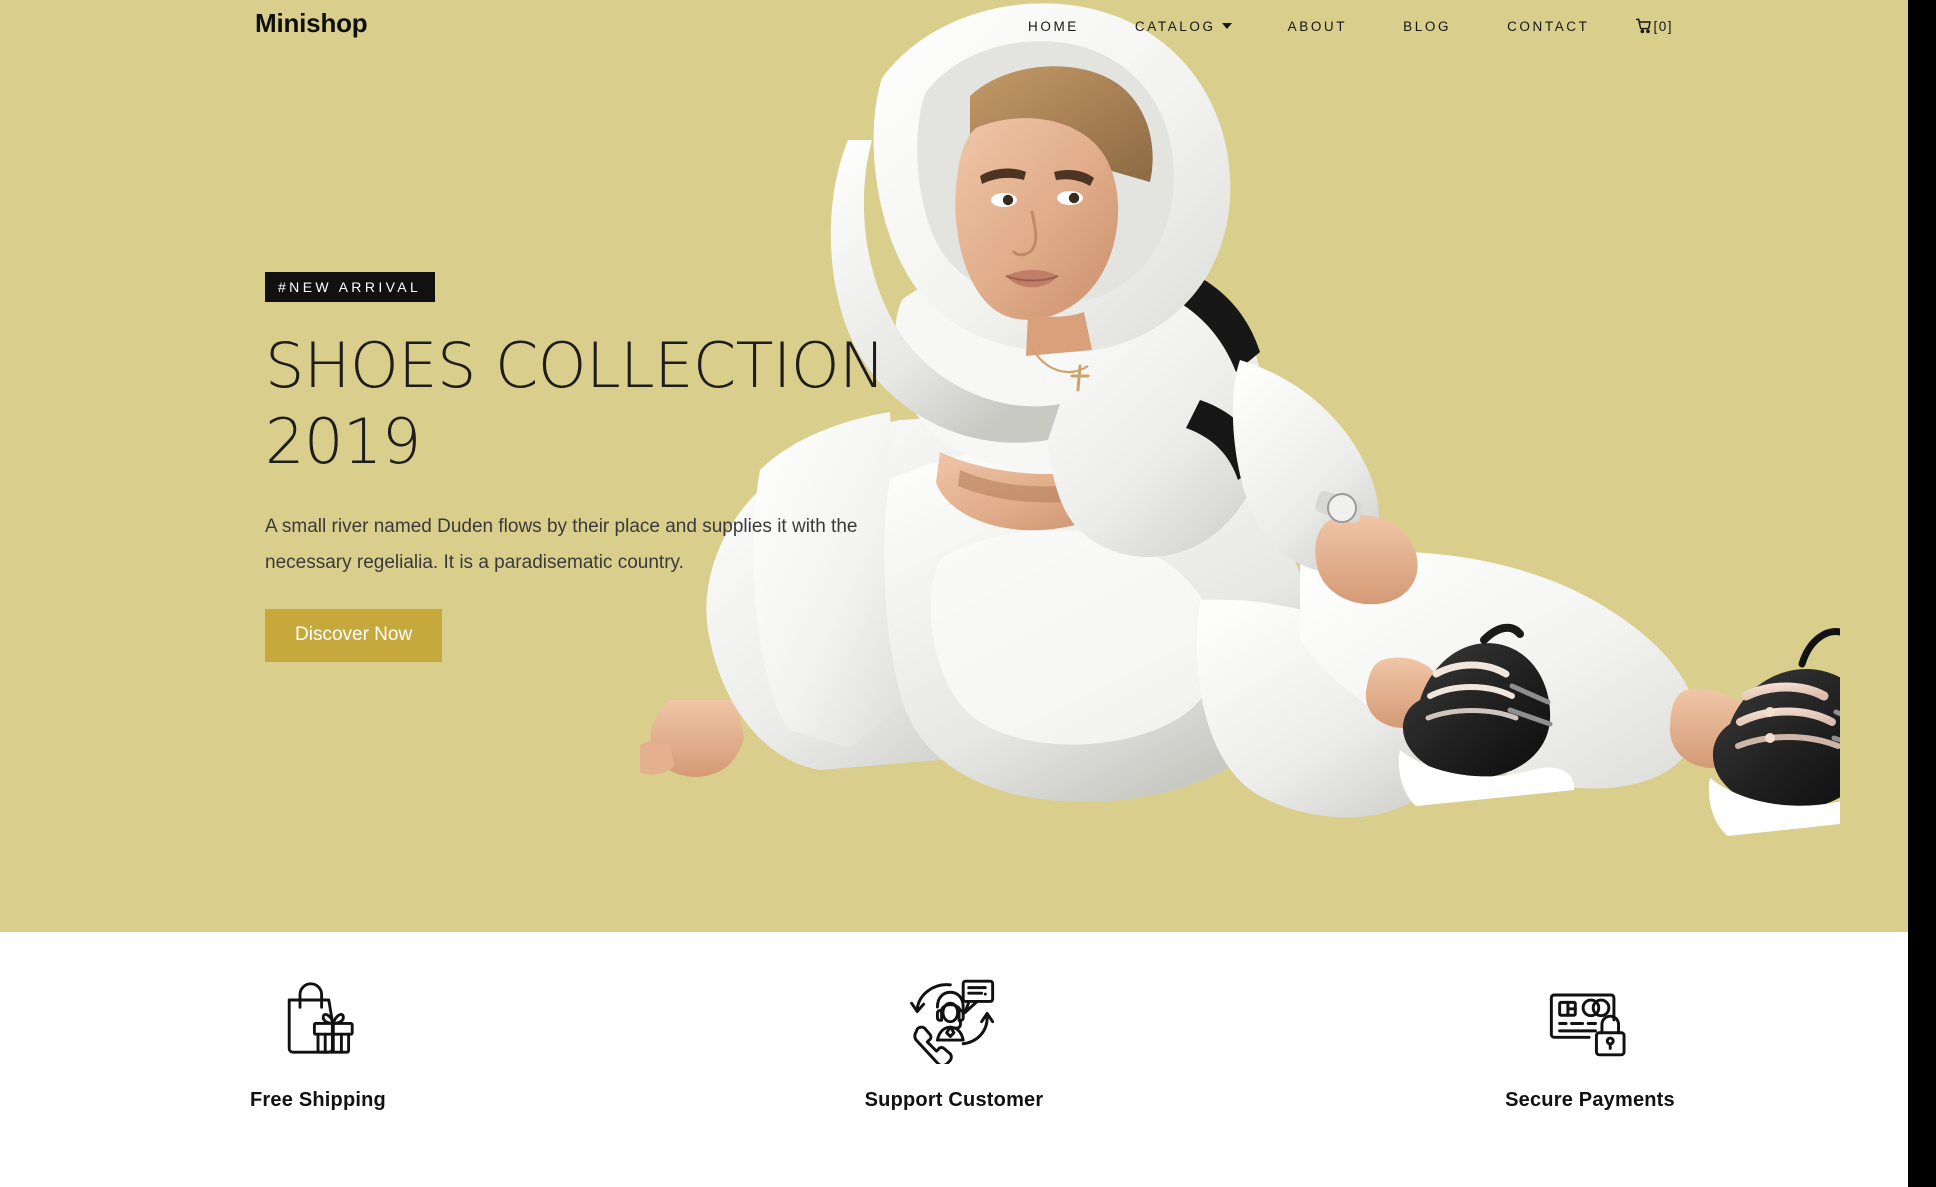  I want to click on chevron-down-icon, so click(1226, 26).